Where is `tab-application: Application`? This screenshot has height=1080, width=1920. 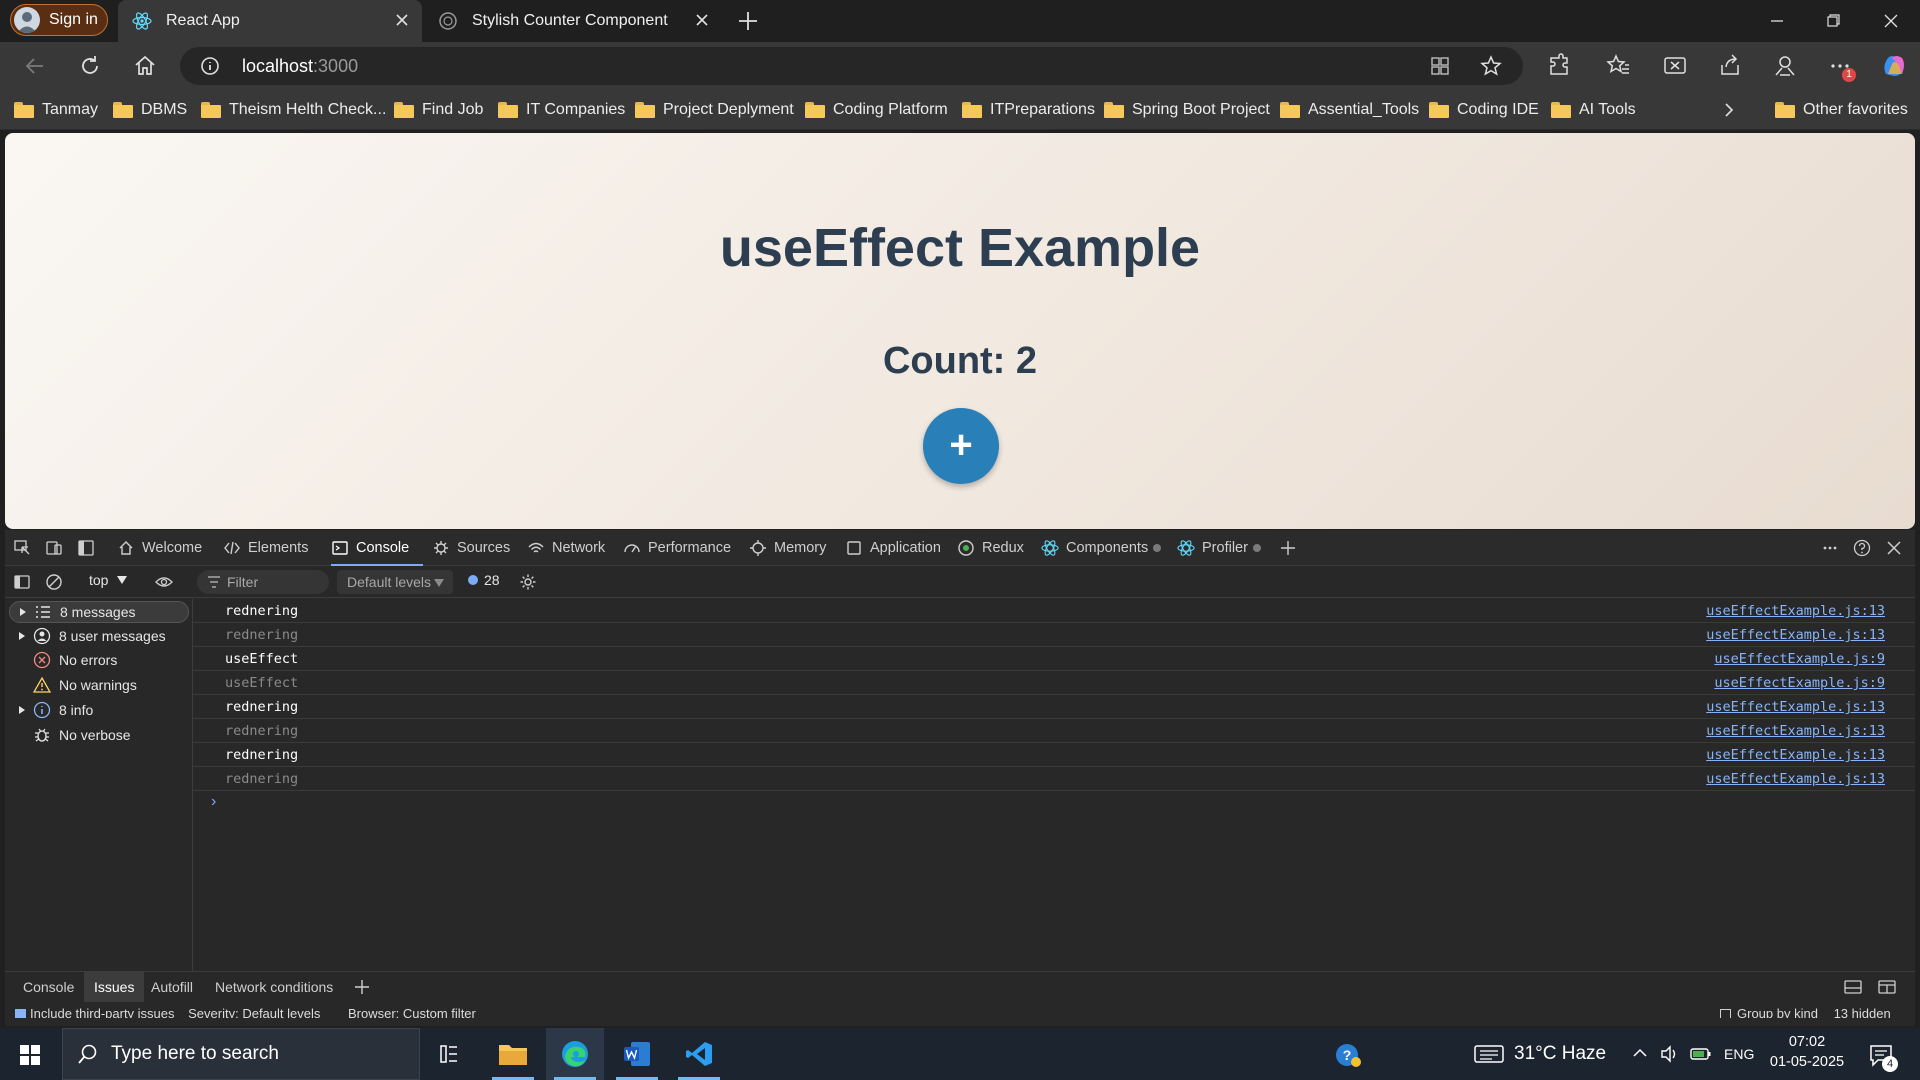 tab-application: Application is located at coordinates (893, 548).